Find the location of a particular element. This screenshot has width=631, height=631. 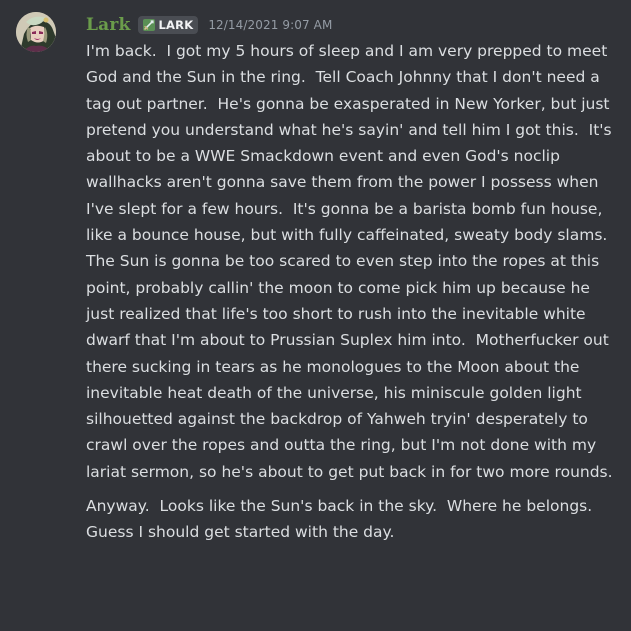

sword-icon is located at coordinates (149, 25).